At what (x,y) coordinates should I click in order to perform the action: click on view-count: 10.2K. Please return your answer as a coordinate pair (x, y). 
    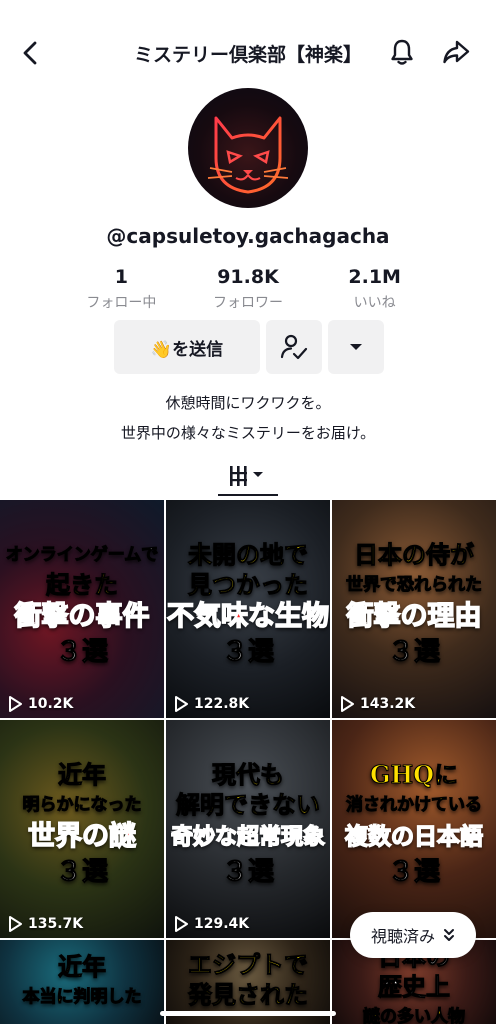
    Looking at the image, I should click on (40, 704).